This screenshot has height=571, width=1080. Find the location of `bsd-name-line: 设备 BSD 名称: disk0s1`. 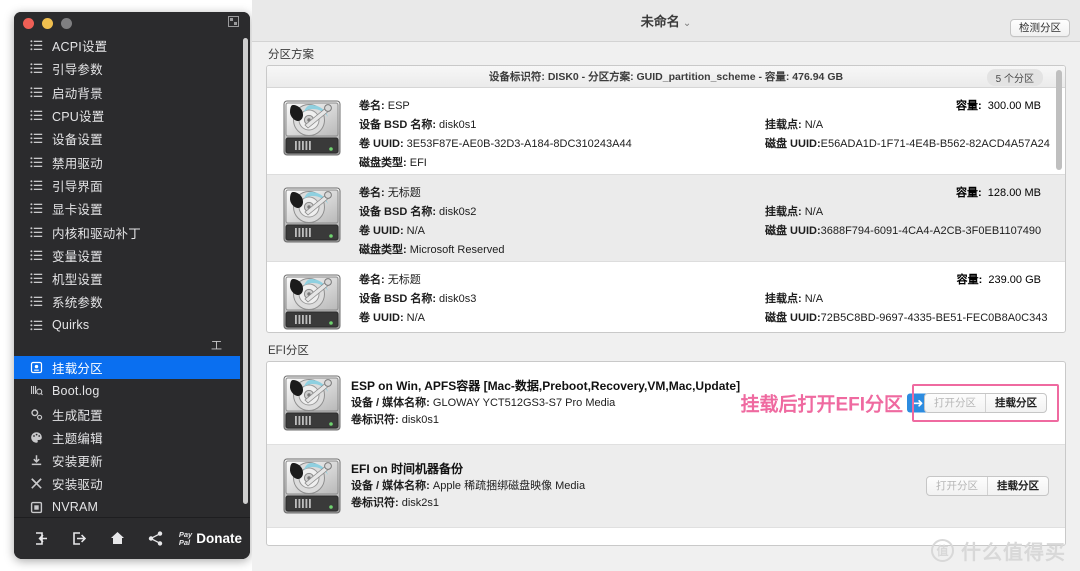

bsd-name-line: 设备 BSD 名称: disk0s1 is located at coordinates (418, 125).